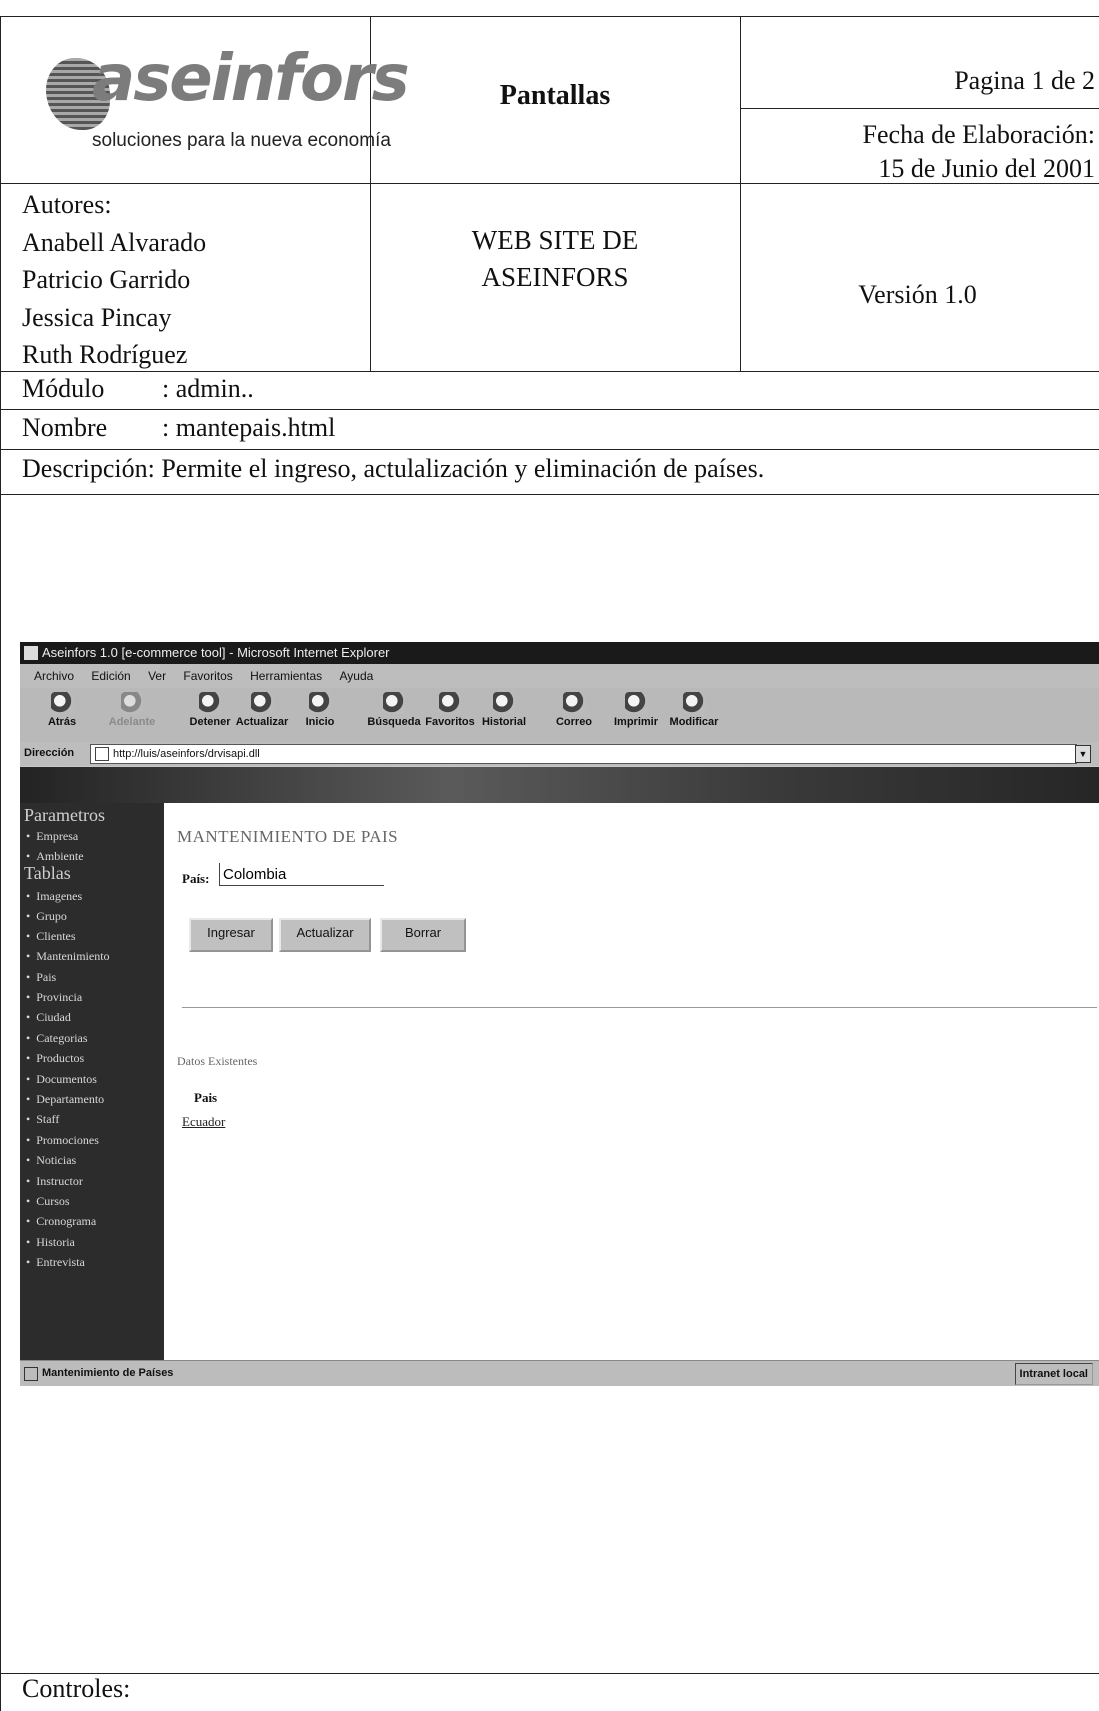 The width and height of the screenshot is (1099, 1711). What do you see at coordinates (67, 204) in the screenshot?
I see `authors-label: Autores:` at bounding box center [67, 204].